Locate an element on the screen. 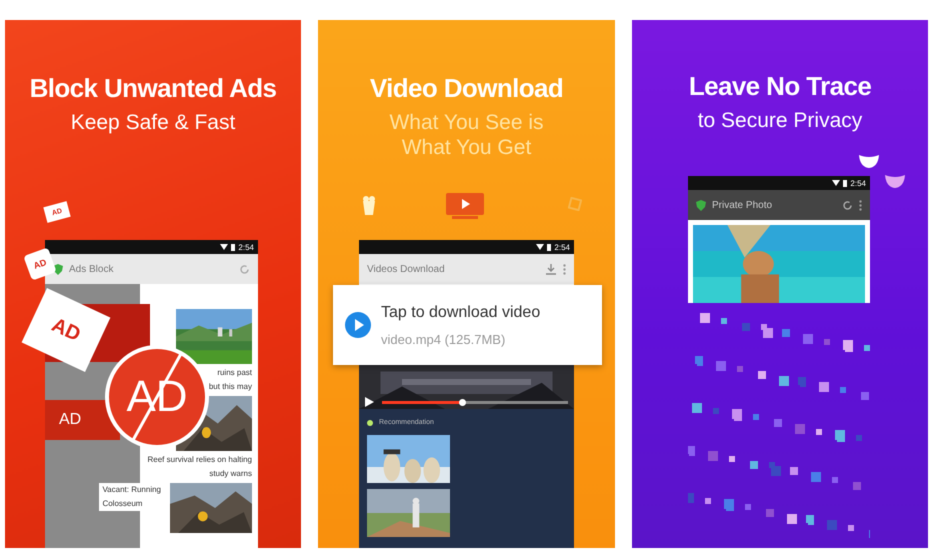 The height and width of the screenshot is (554, 931). article-title: Vacant: Running is located at coordinates (131, 490).